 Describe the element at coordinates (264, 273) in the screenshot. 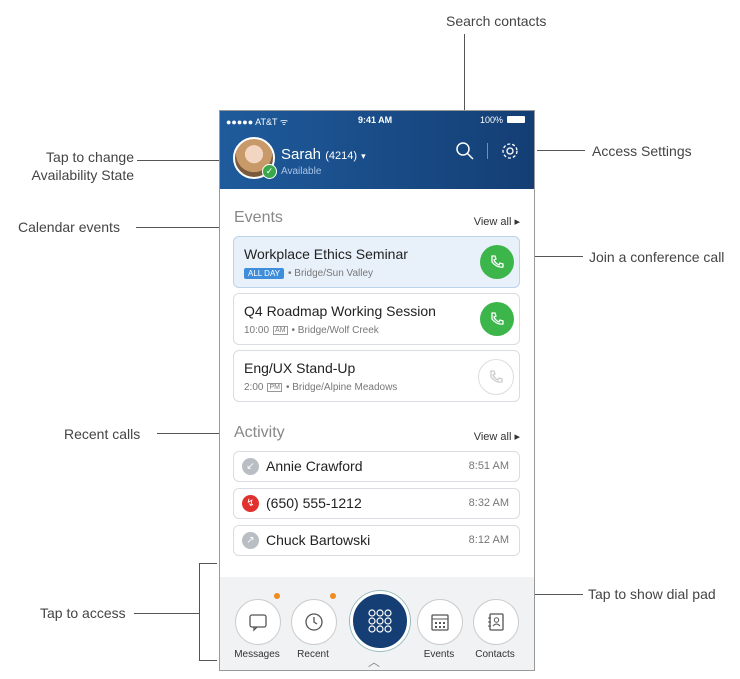

I see `all-day-badge: ALL DAY` at that location.